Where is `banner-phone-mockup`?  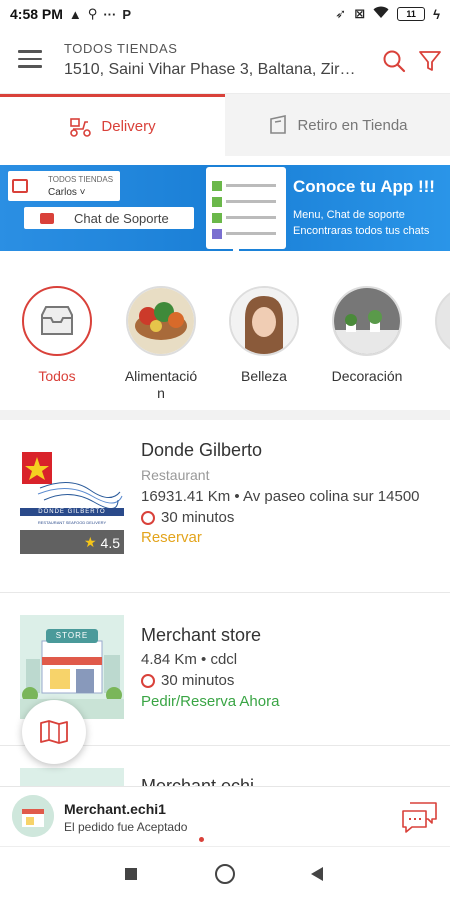 banner-phone-mockup is located at coordinates (246, 208).